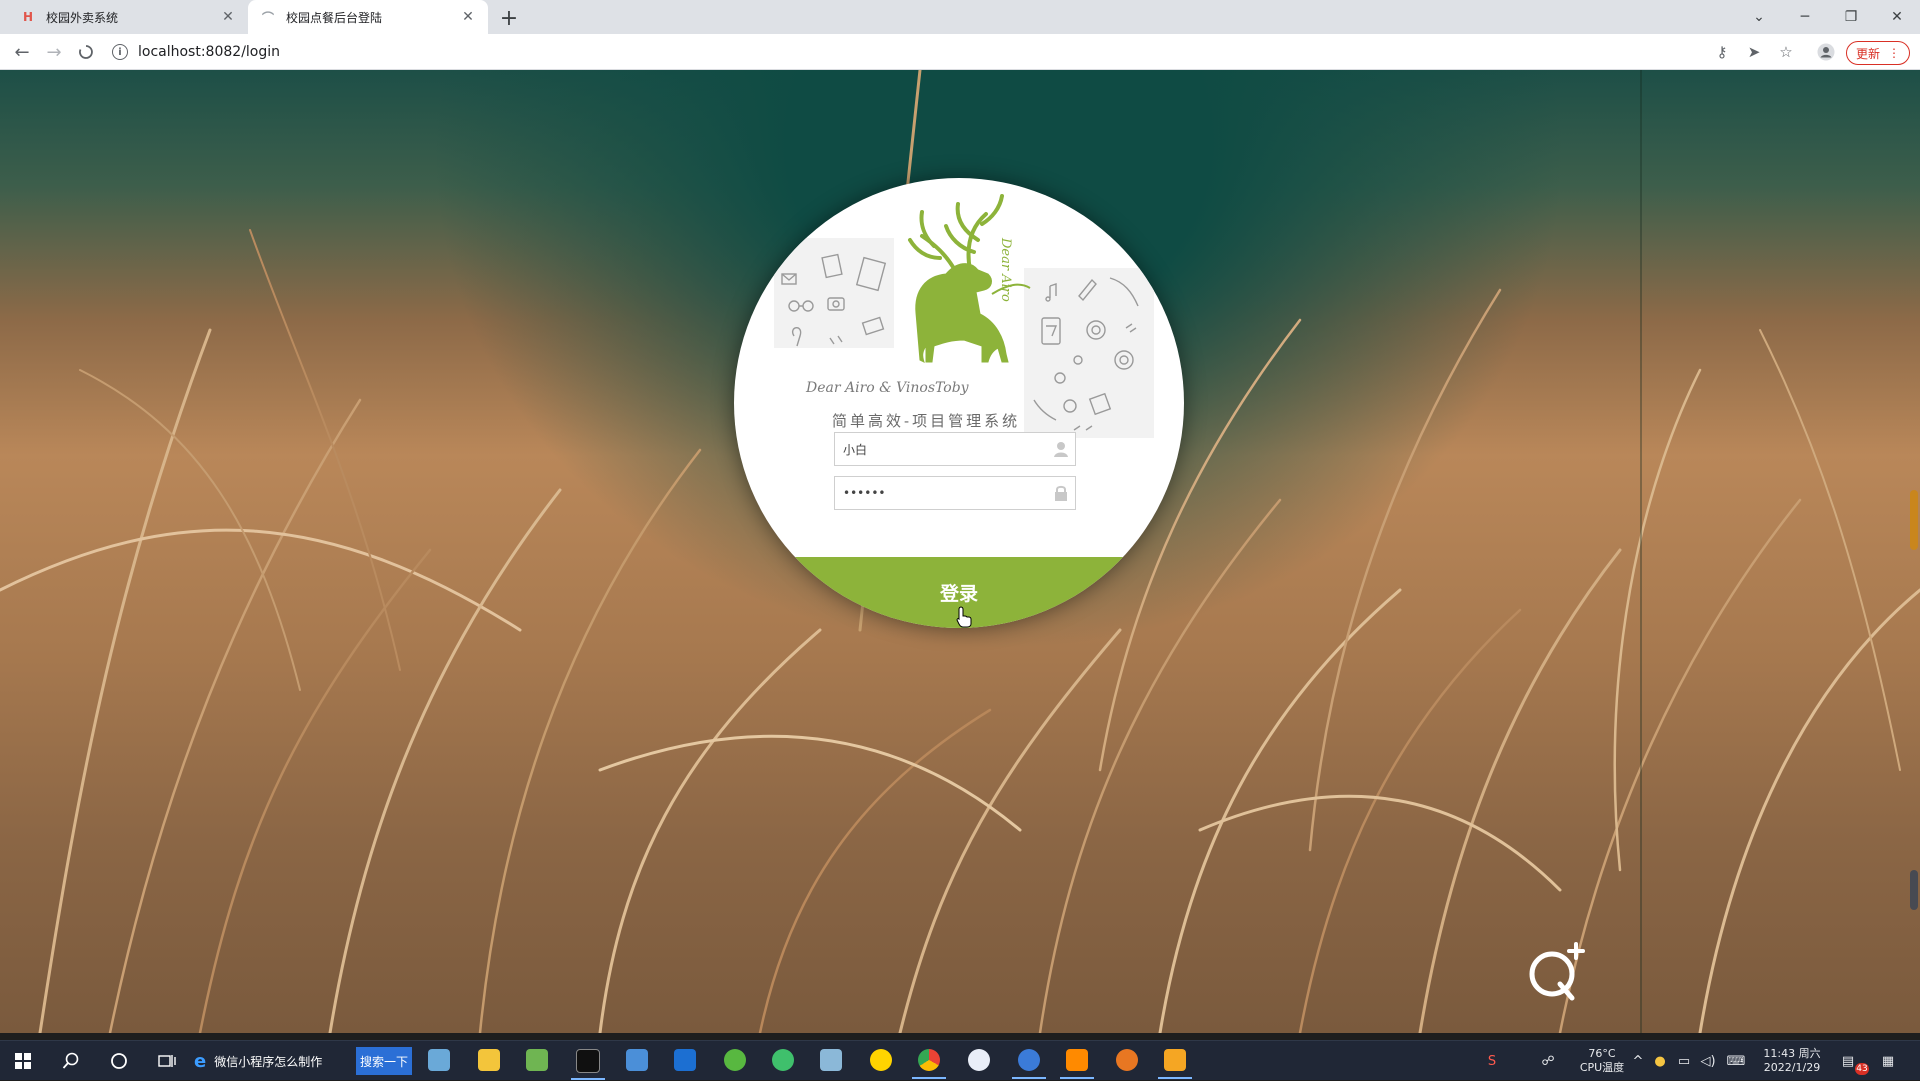 This screenshot has height=1081, width=1920. I want to click on url-text: localhost:8082/login, so click(209, 52).